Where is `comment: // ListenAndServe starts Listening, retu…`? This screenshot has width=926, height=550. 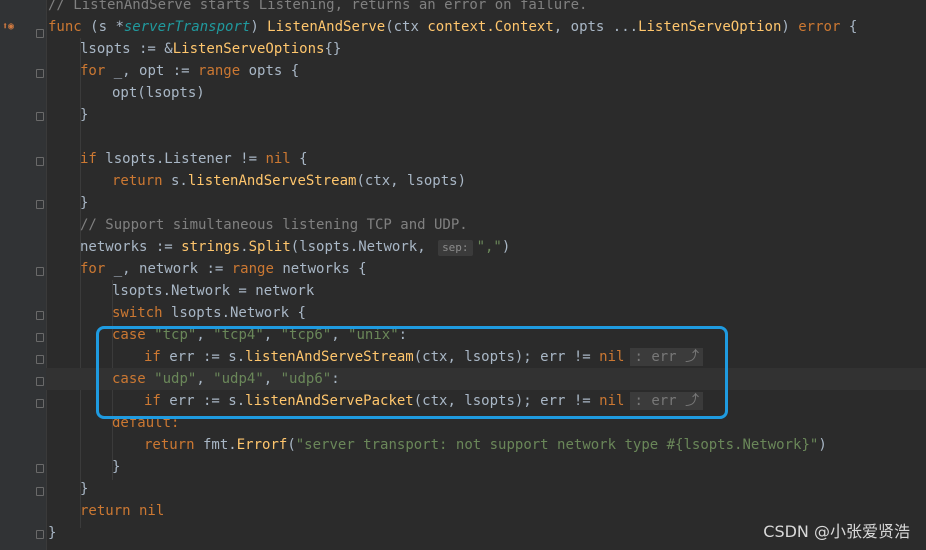
comment: // ListenAndServe starts Listening, retu… is located at coordinates (318, 6).